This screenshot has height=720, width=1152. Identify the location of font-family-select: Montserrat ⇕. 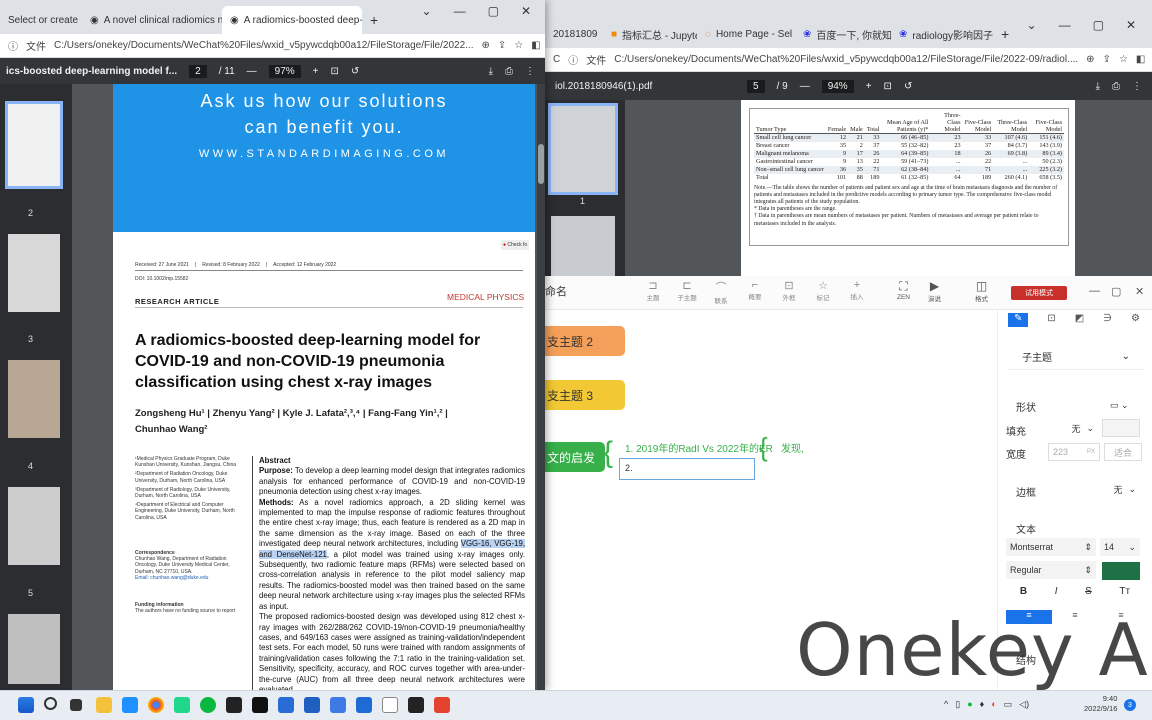
(1051, 547).